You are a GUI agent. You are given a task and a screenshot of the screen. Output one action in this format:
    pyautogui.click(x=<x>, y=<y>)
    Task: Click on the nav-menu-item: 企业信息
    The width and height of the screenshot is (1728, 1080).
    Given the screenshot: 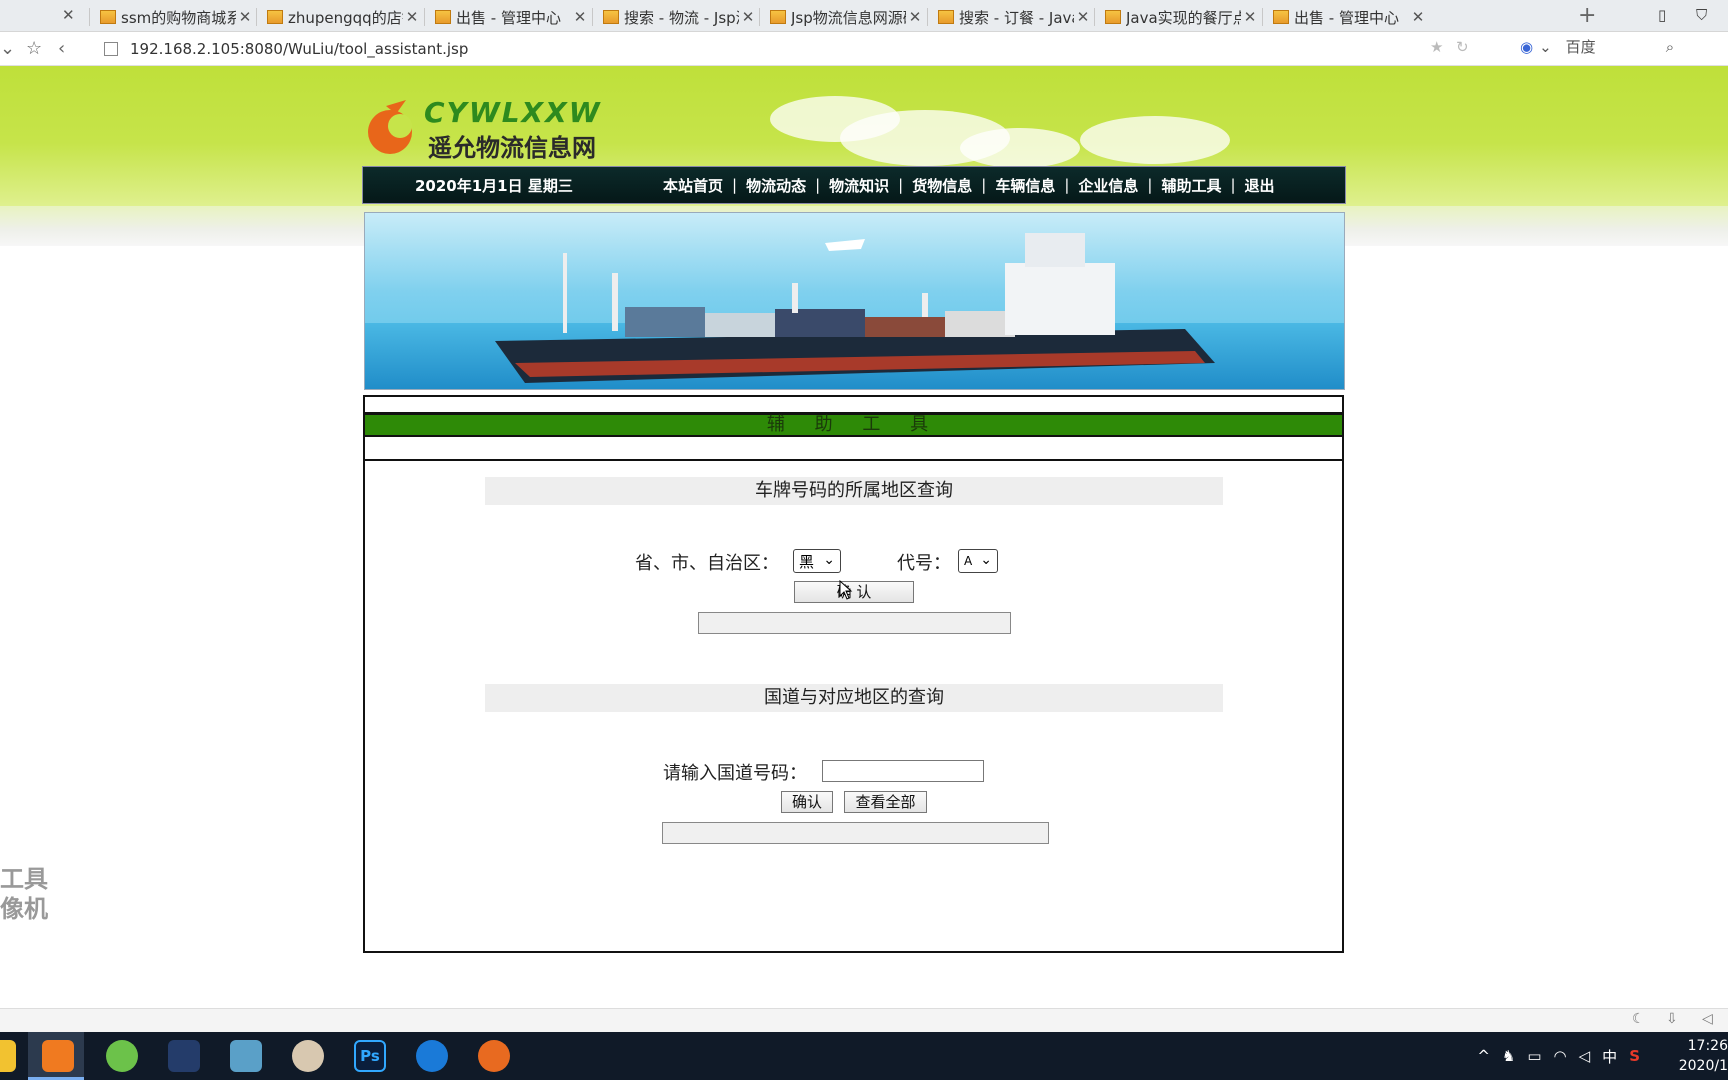 What is the action you would take?
    pyautogui.click(x=1108, y=185)
    